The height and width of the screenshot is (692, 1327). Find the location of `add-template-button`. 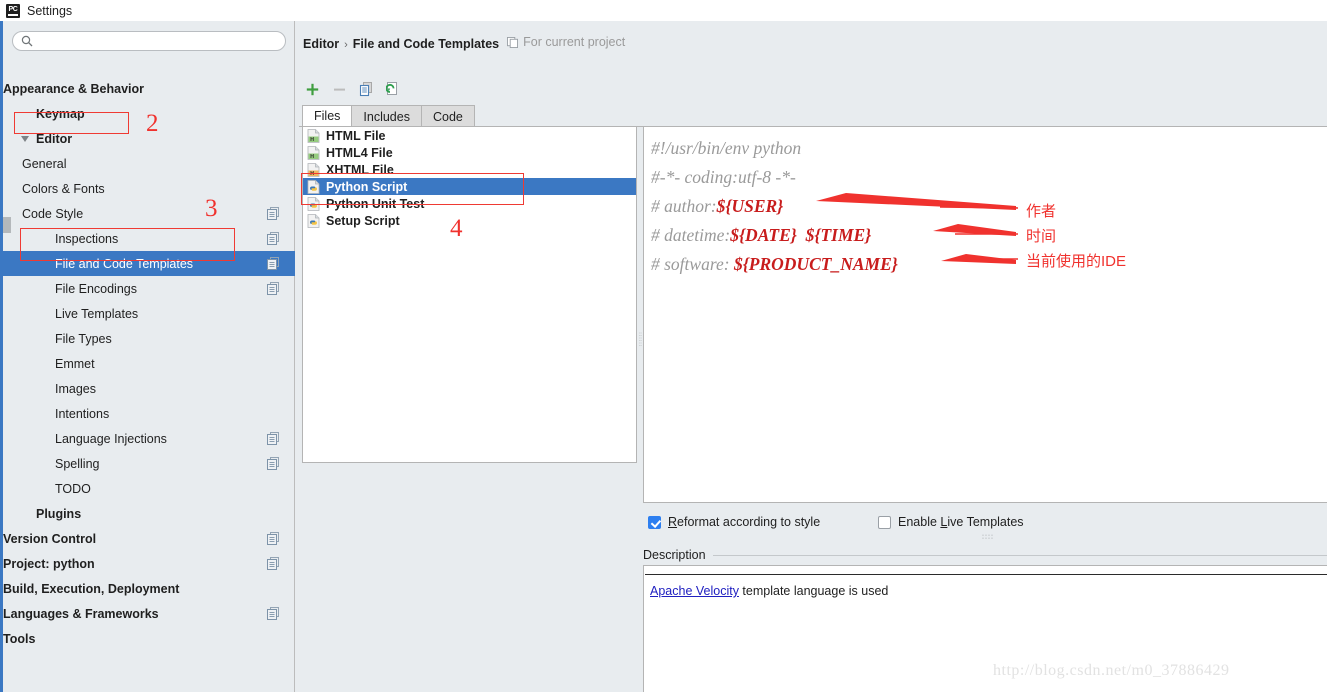

add-template-button is located at coordinates (312, 89).